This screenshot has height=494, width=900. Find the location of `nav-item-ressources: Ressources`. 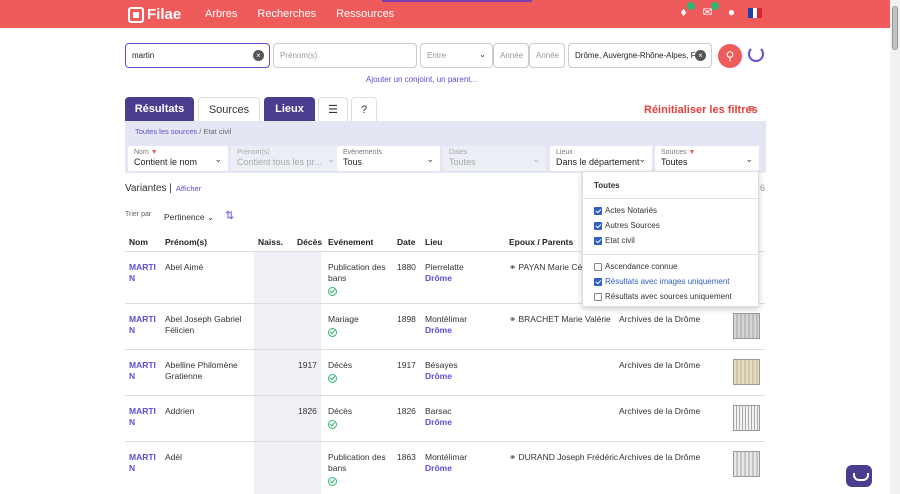

nav-item-ressources: Ressources is located at coordinates (365, 14).